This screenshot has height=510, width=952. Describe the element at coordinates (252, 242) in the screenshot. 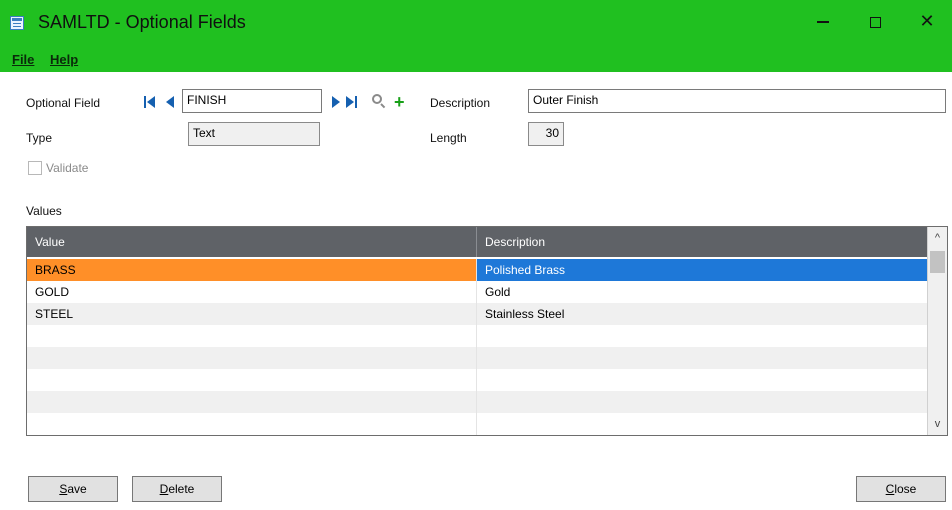

I see `column-header-value: Value` at that location.